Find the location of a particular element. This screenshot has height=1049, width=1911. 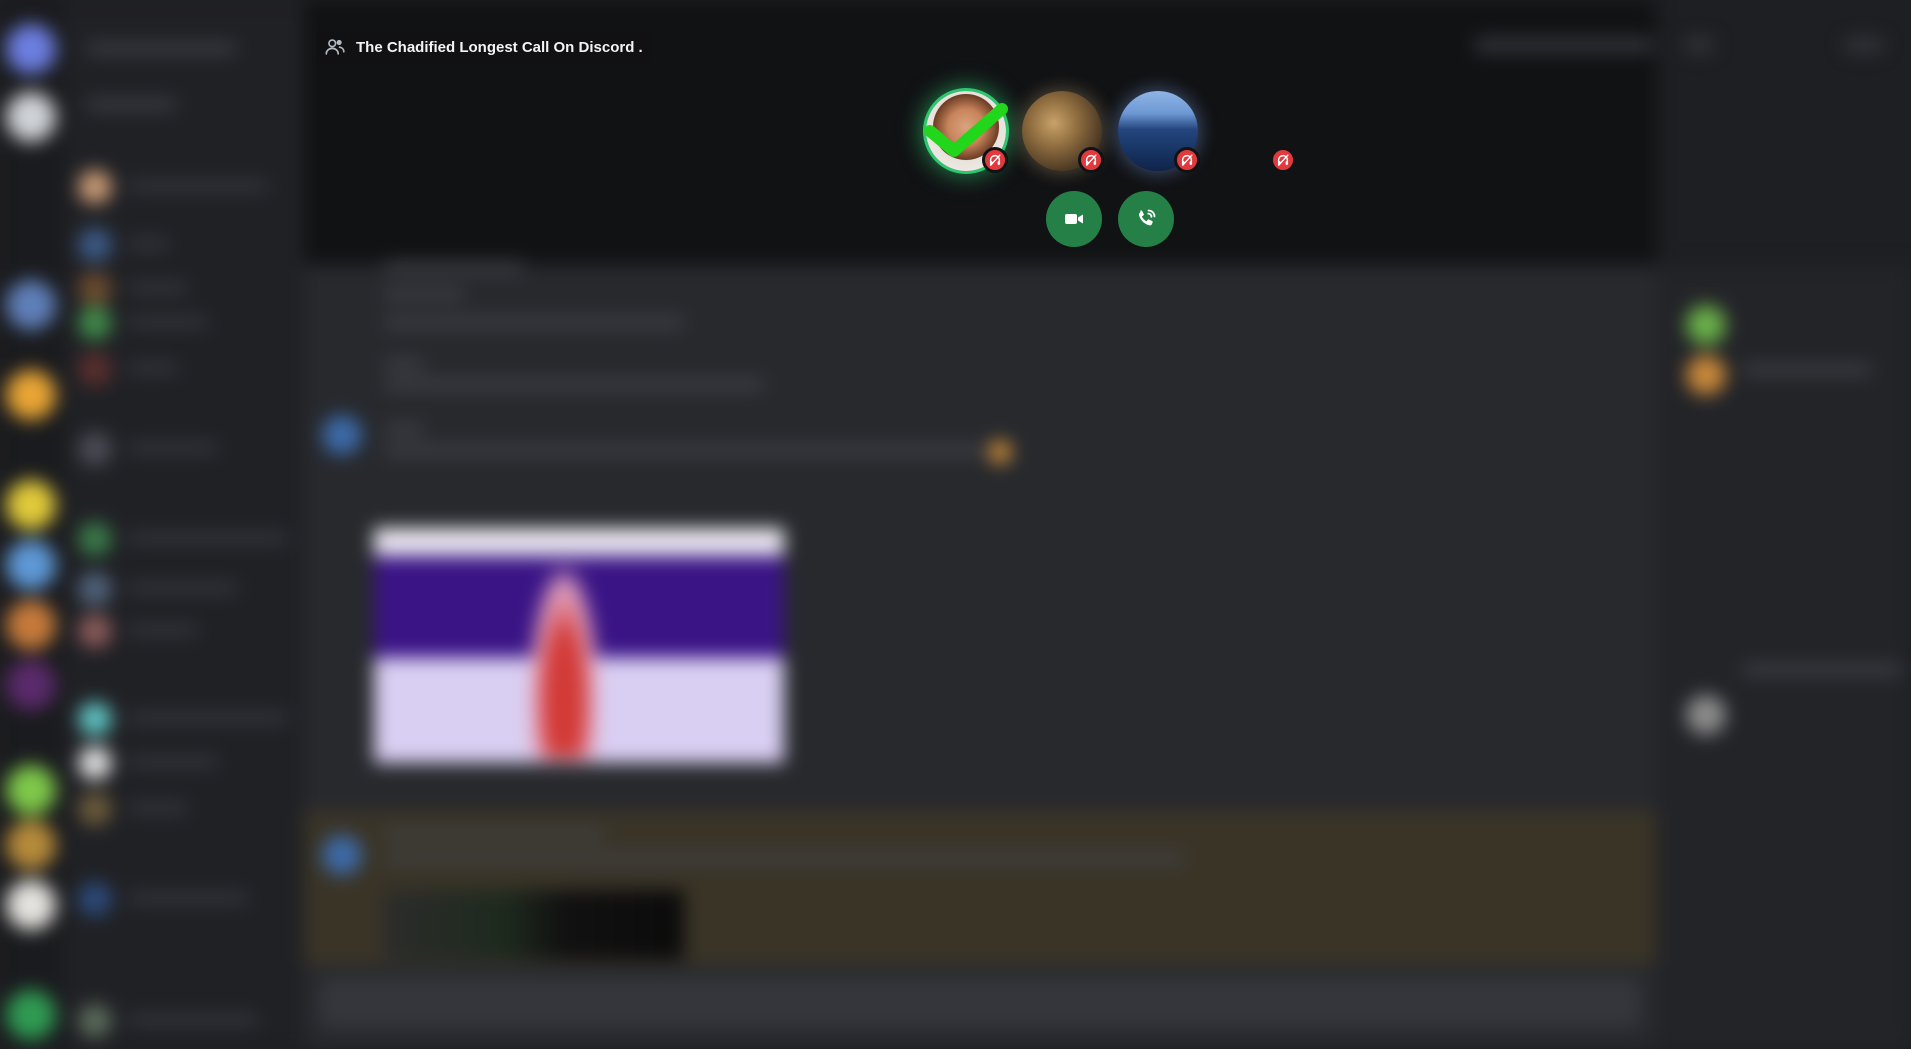

dm-list is located at coordinates (184, 524).